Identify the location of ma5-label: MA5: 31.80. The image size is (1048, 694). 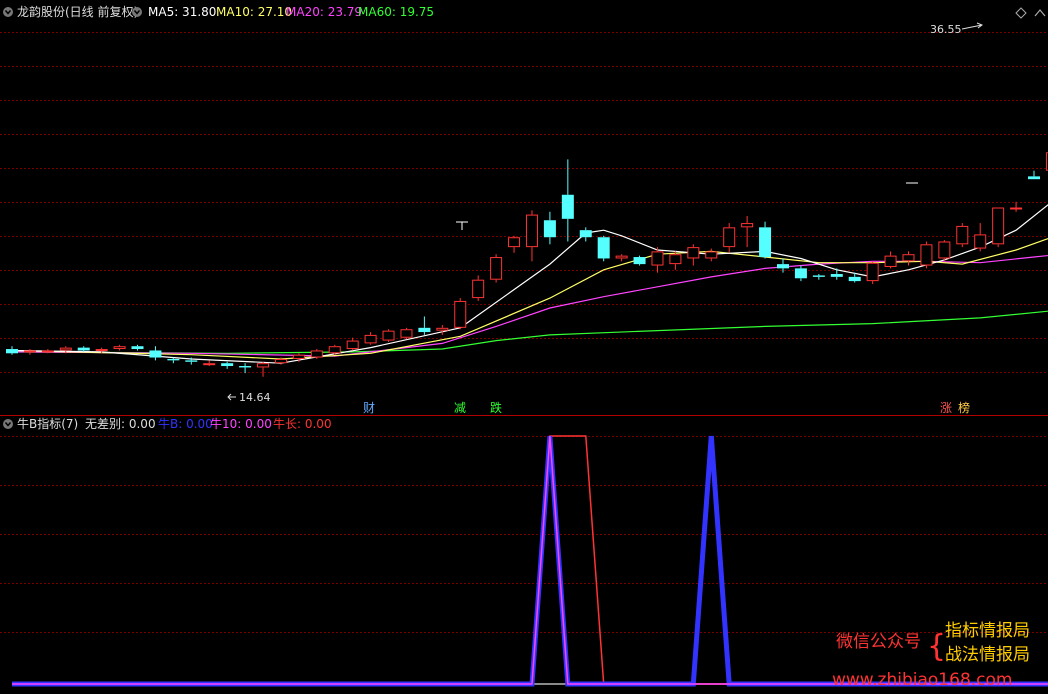
(182, 12).